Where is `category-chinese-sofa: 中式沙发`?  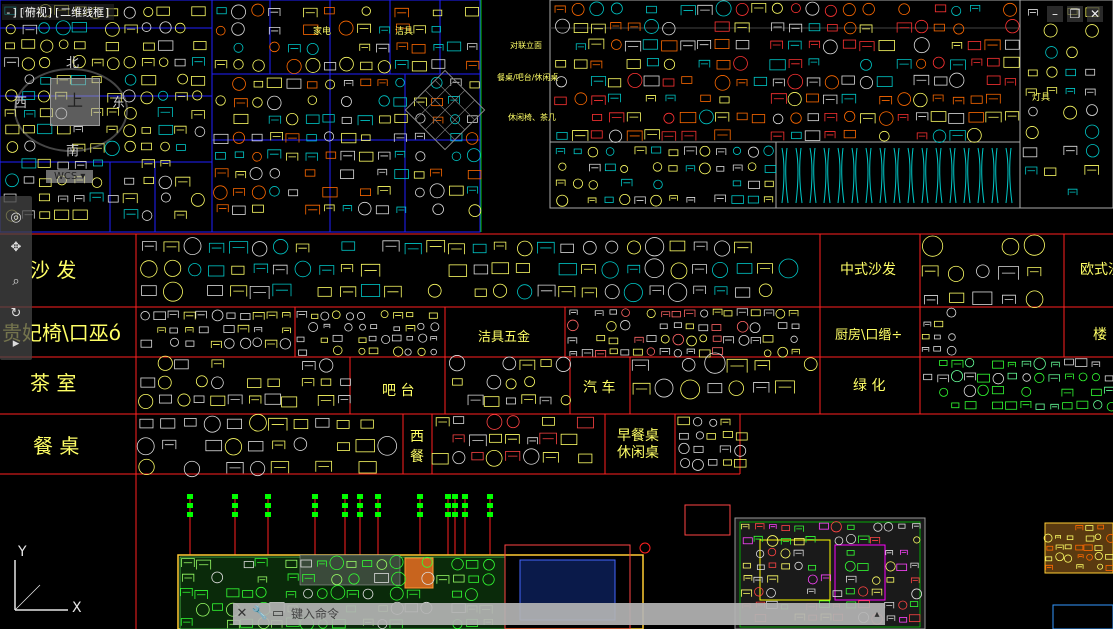 category-chinese-sofa: 中式沙发 is located at coordinates (868, 270).